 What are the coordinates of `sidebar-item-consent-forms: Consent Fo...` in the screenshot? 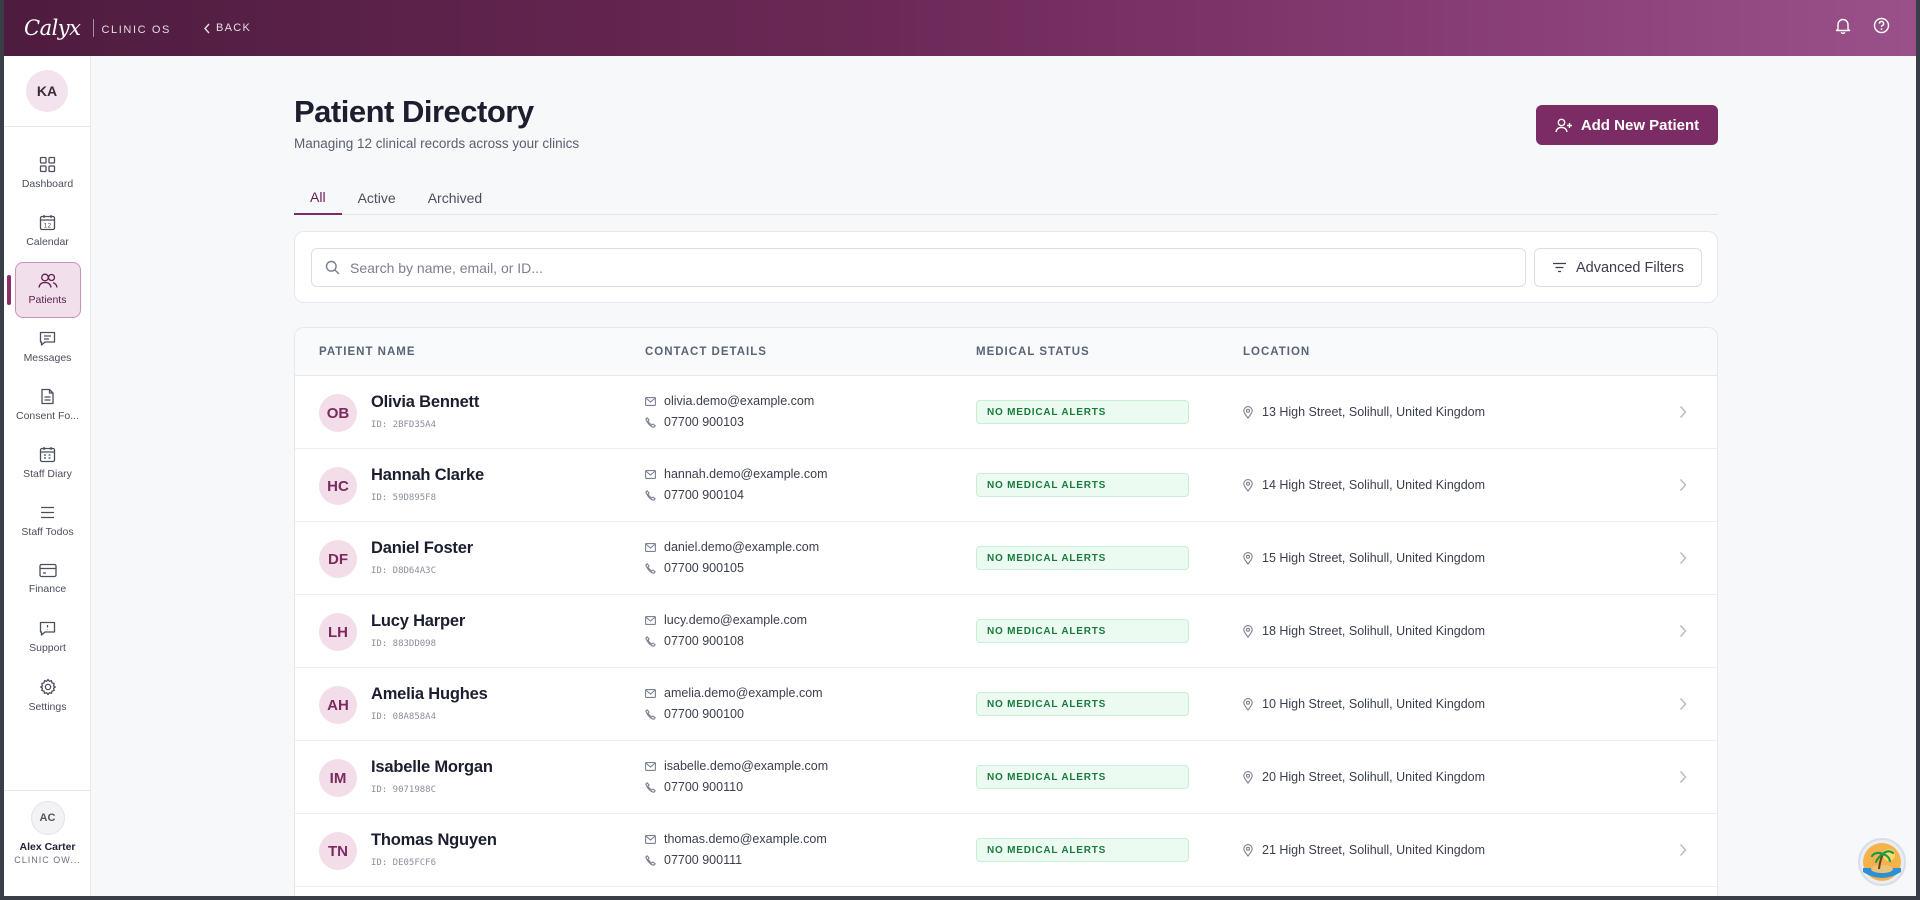 It's located at (47, 405).